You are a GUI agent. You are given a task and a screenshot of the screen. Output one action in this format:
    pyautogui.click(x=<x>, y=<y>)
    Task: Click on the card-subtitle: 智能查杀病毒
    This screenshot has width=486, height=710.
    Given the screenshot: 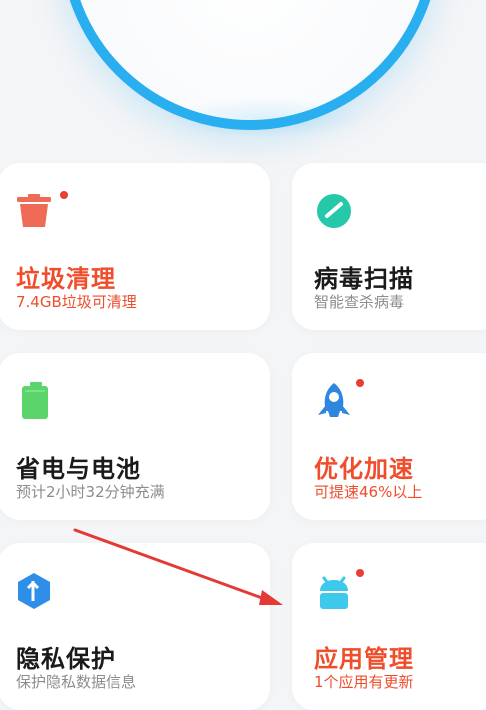 What is the action you would take?
    pyautogui.click(x=359, y=302)
    